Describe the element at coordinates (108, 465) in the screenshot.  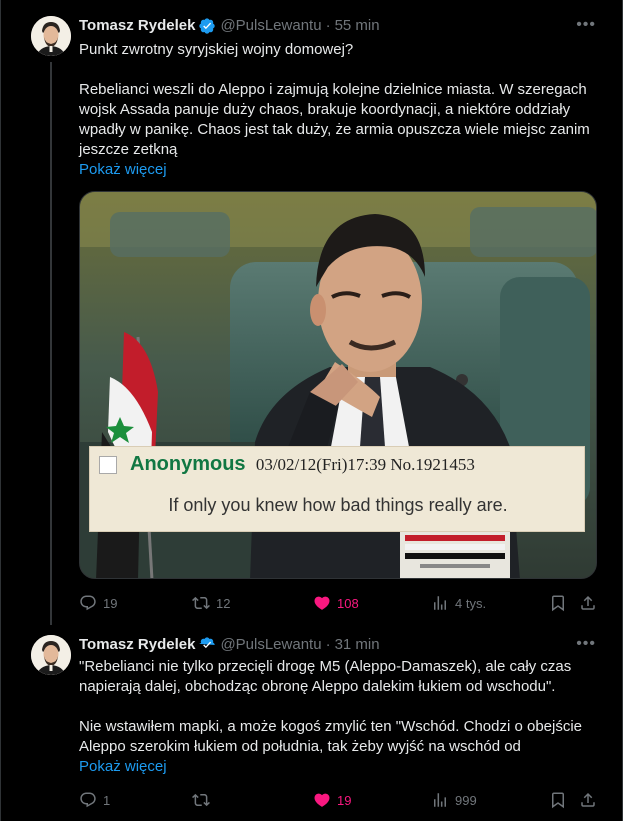
I see `checkbox-icon` at that location.